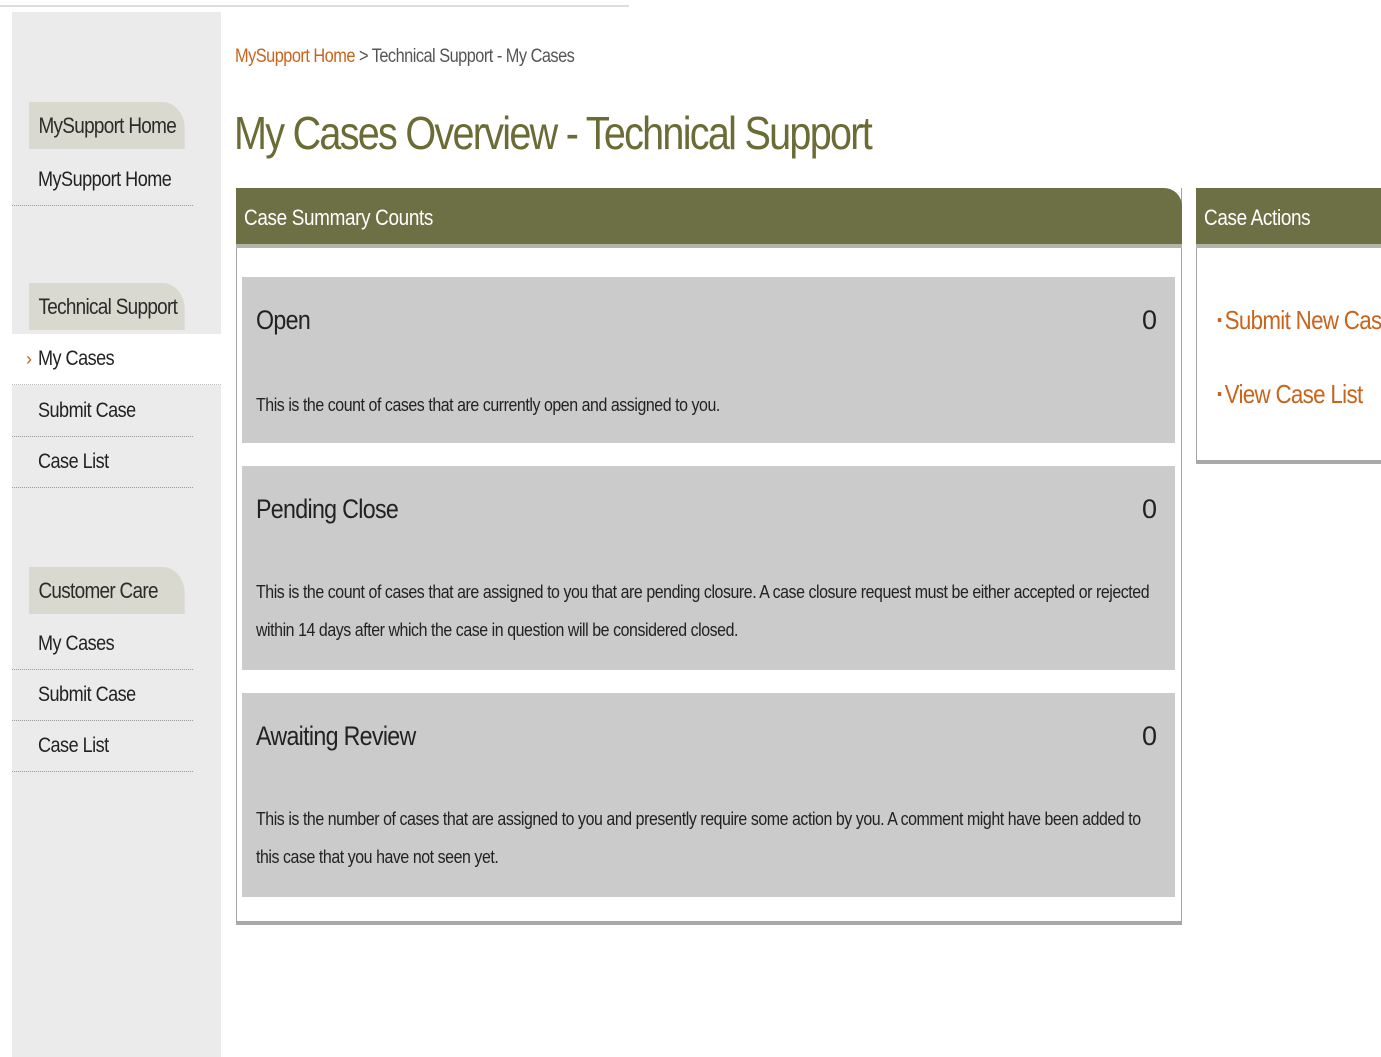 Image resolution: width=1381 pixels, height=1057 pixels. I want to click on sidebar-header-technical-support: Technical Support, so click(107, 306).